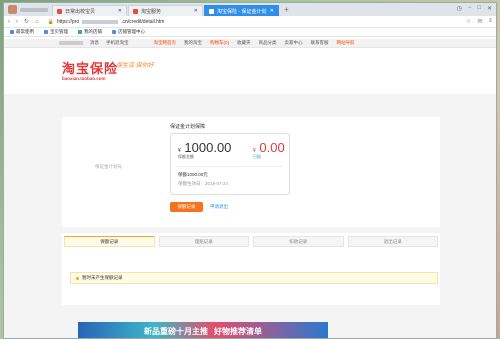  What do you see at coordinates (186, 207) in the screenshot?
I see `coverage-record-button: 保额记录` at bounding box center [186, 207].